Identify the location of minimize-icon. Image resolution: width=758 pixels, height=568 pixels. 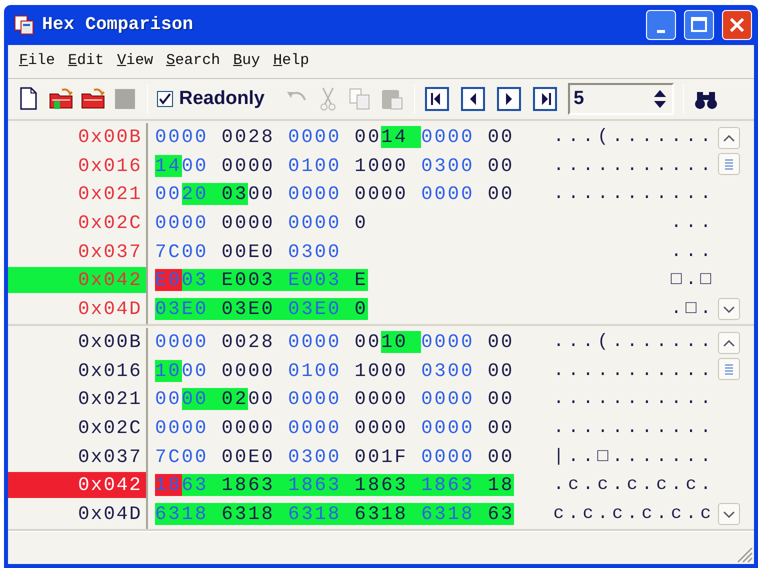
(661, 31).